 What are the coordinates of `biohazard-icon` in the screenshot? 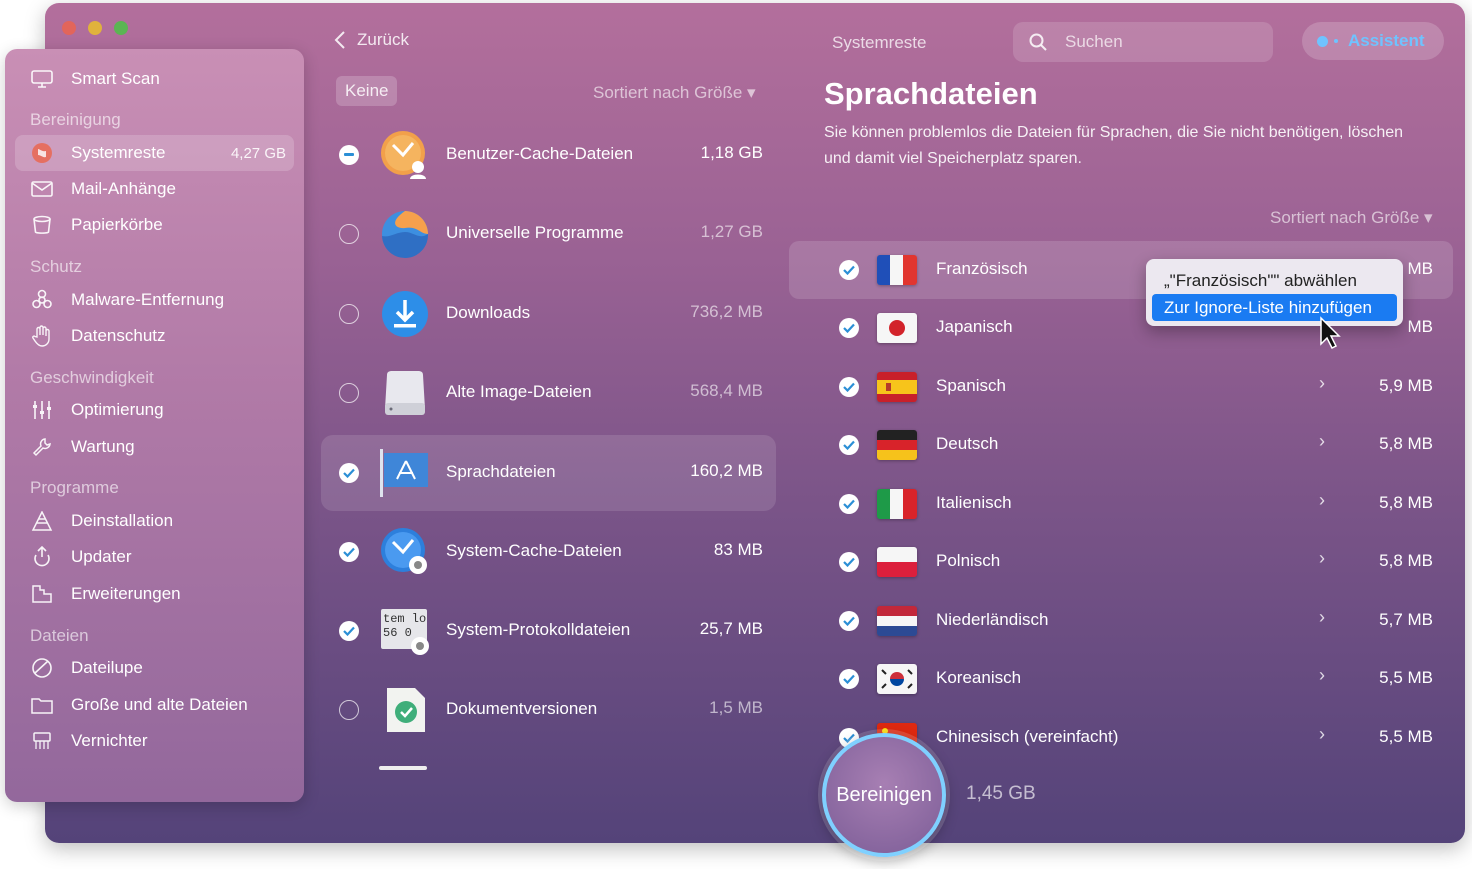 It's located at (42, 300).